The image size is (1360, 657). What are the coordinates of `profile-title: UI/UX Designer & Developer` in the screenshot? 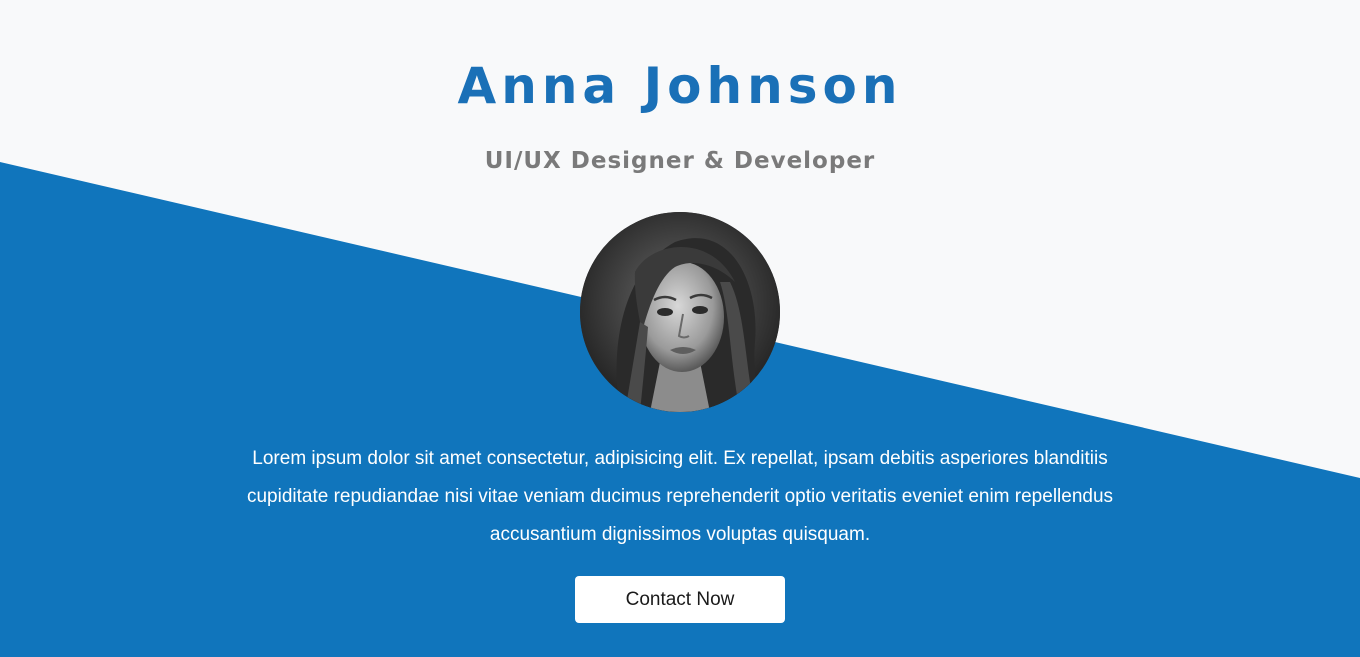 It's located at (680, 161).